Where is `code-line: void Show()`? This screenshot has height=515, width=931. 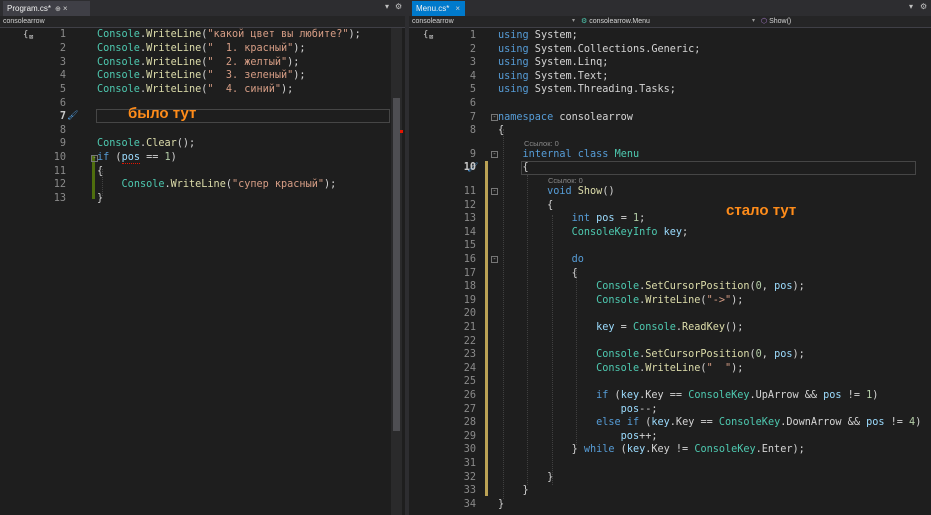 code-line: void Show() is located at coordinates (556, 192).